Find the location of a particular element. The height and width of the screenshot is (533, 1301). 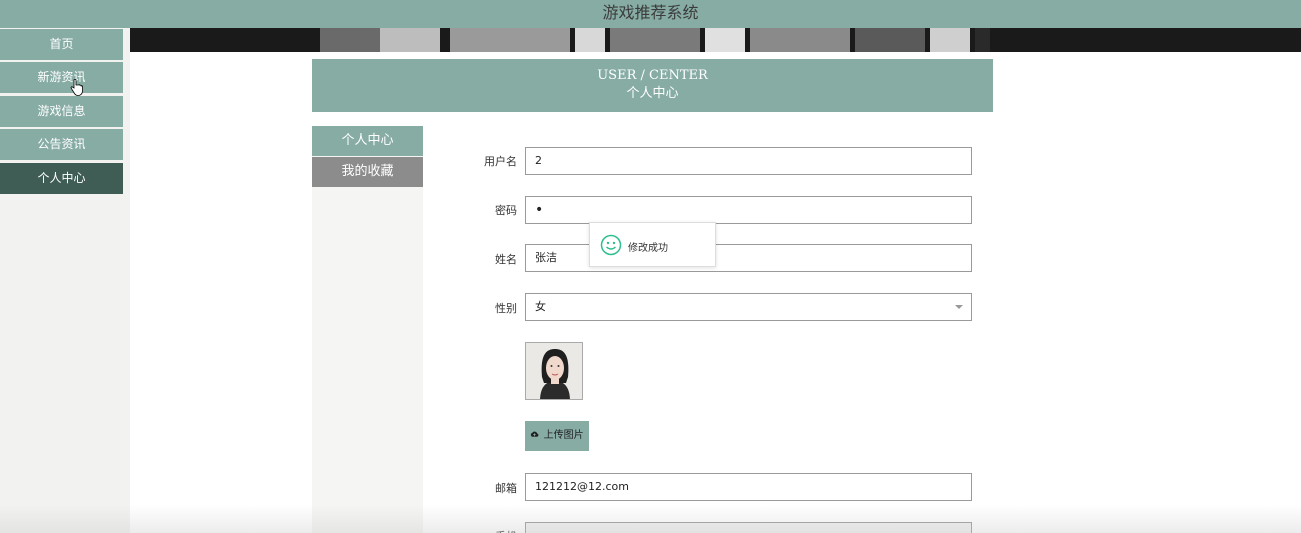

subnav-item-label: 我的收藏 is located at coordinates (367, 171).